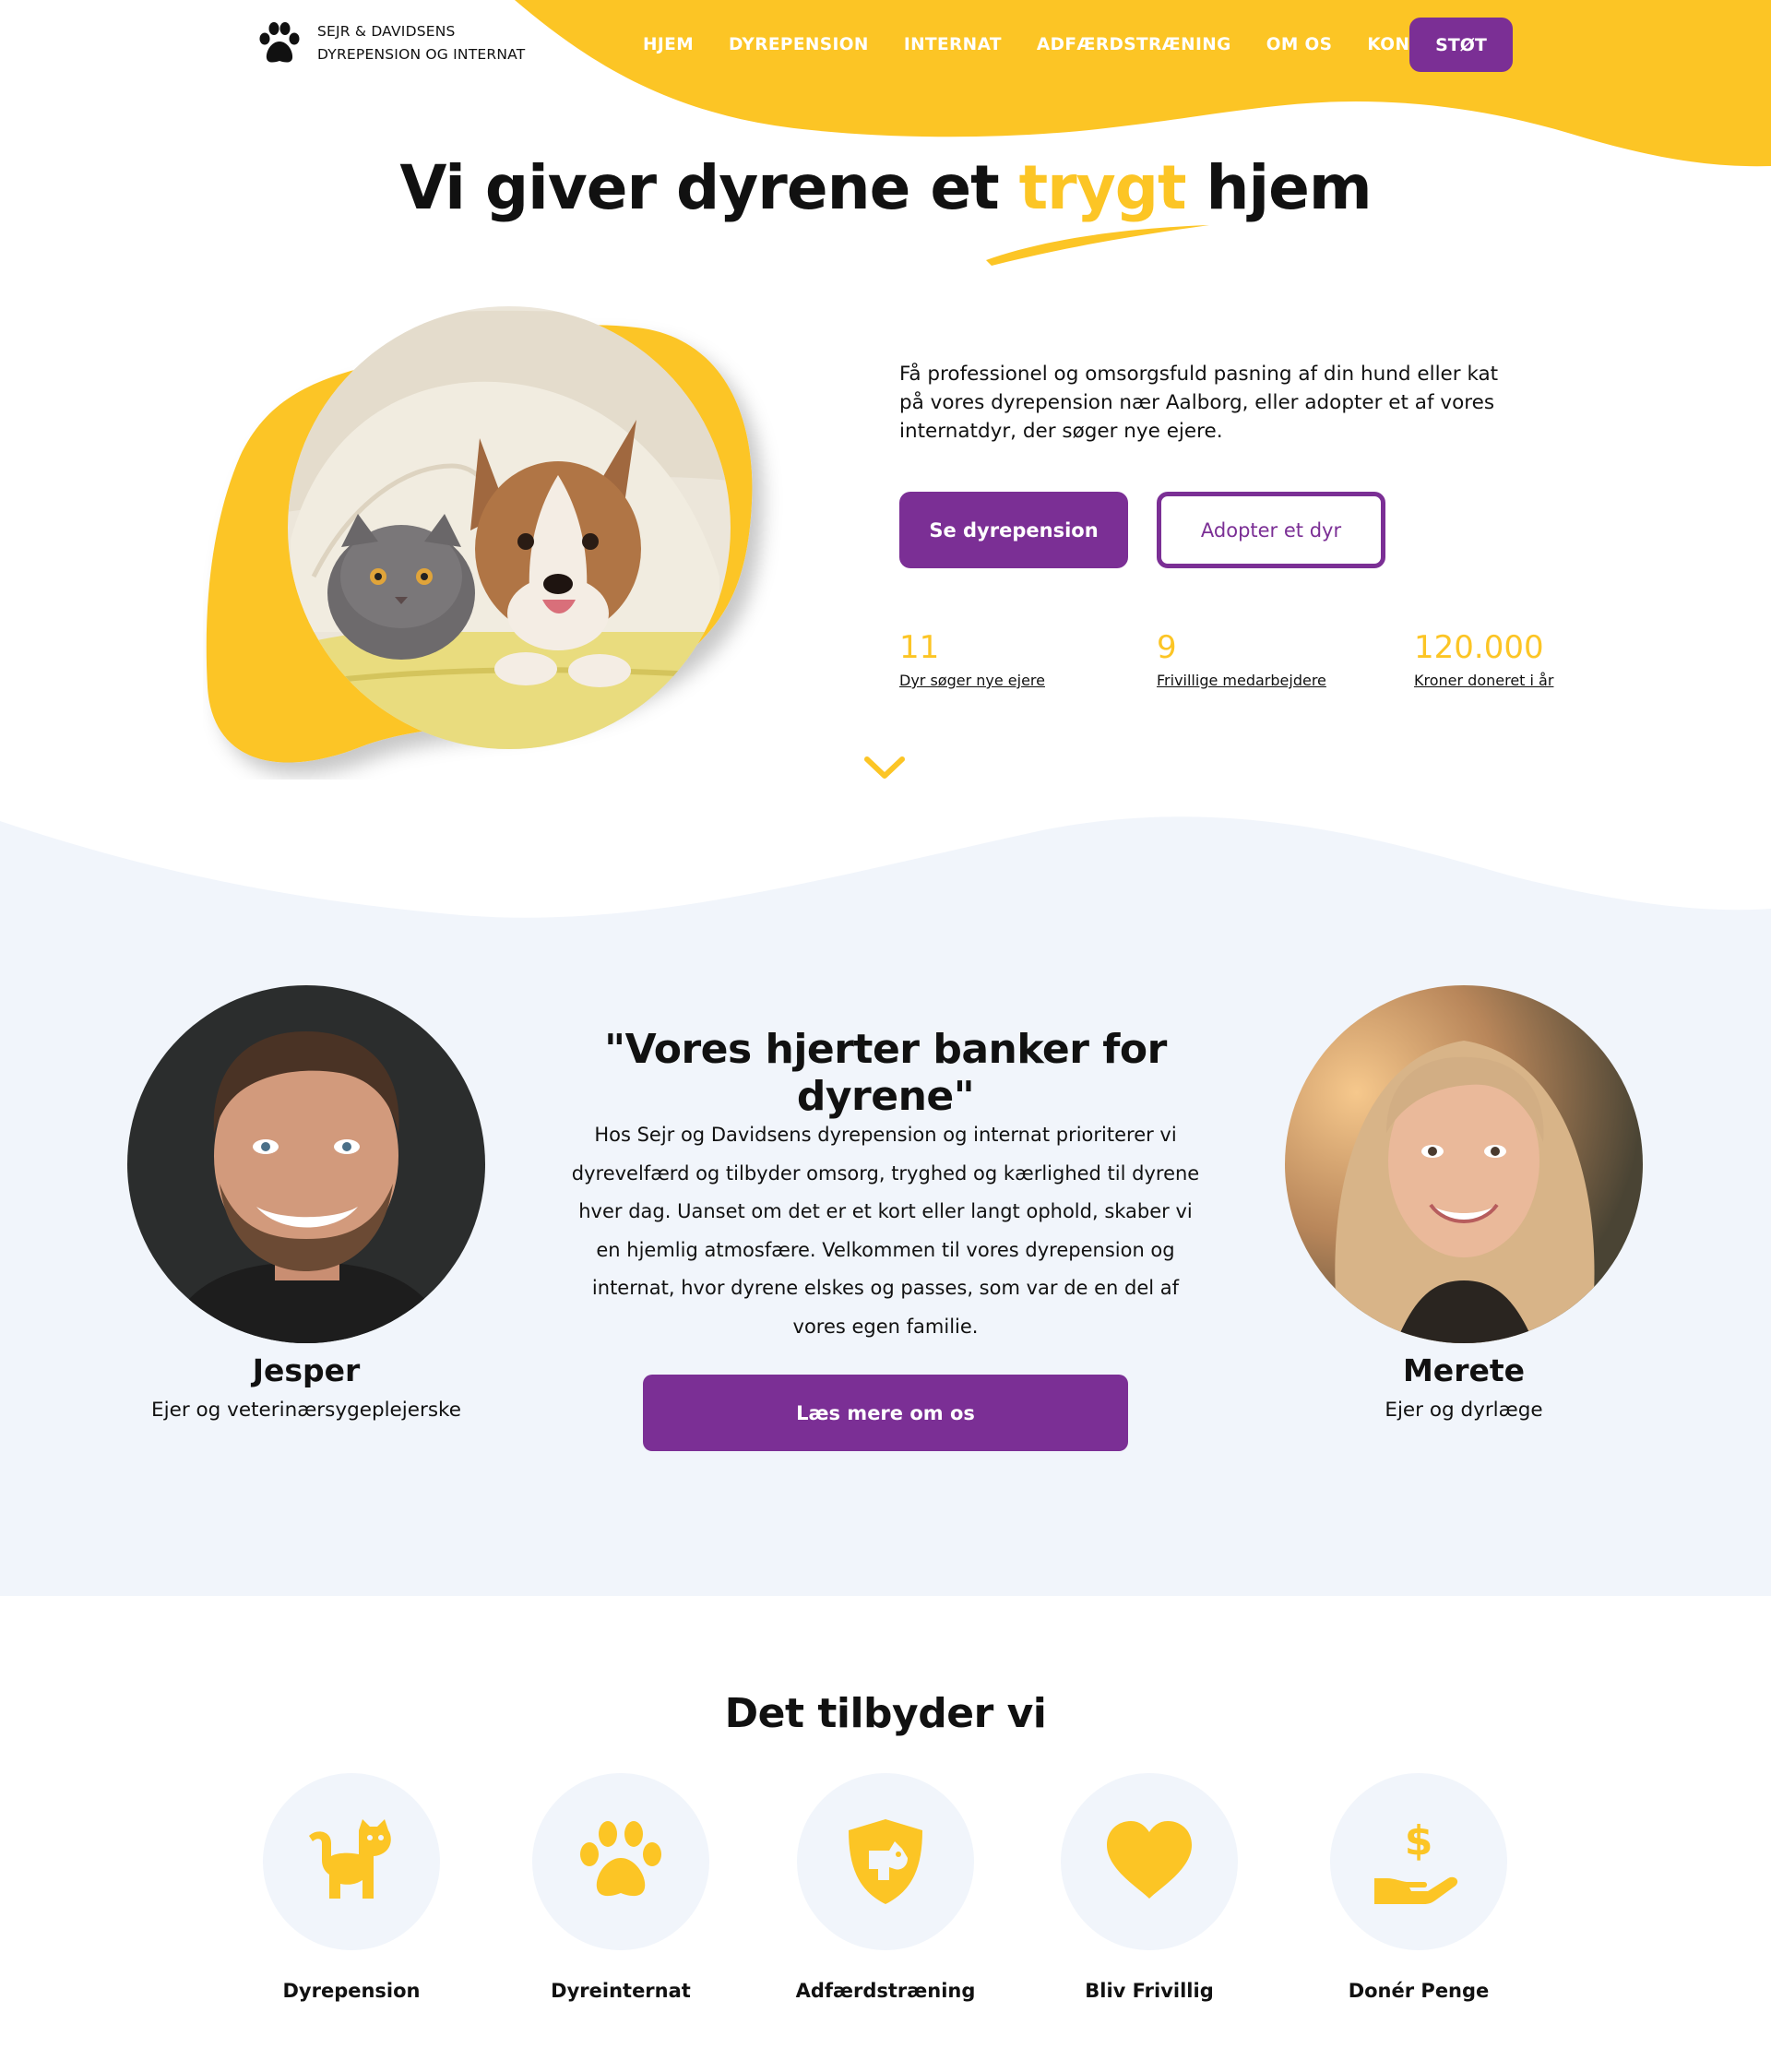 This screenshot has width=1771, height=2072. Describe the element at coordinates (1097, 245) in the screenshot. I see `title-underline-swoosh` at that location.